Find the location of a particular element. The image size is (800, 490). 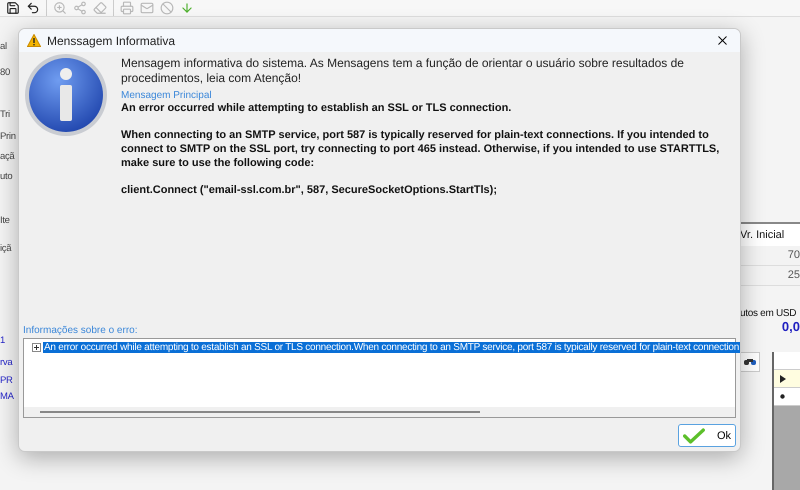

expand-icon is located at coordinates (36, 347).